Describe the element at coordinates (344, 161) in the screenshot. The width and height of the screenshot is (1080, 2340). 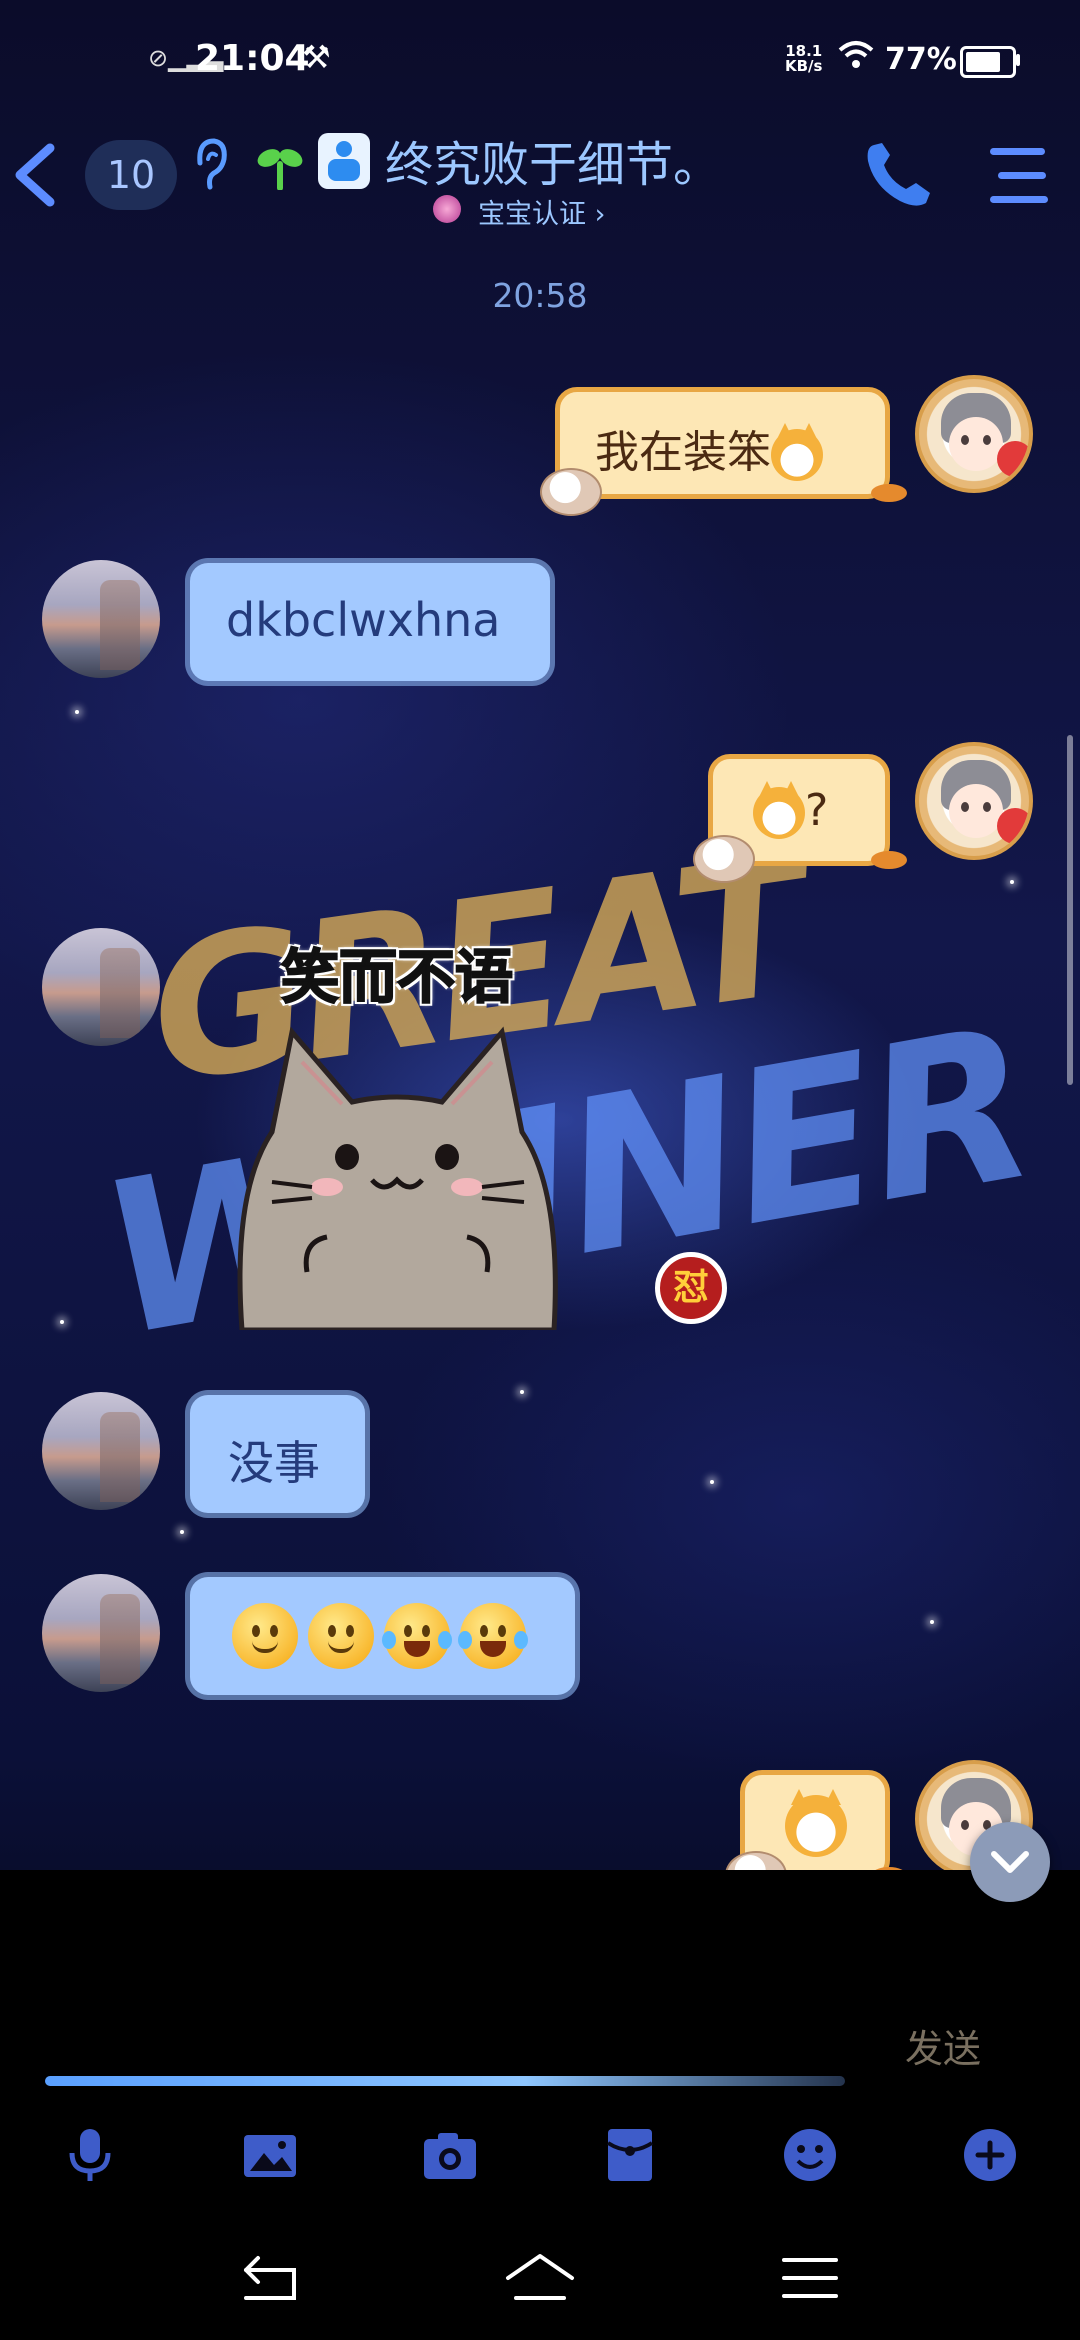
I see `qq-status-icon` at that location.